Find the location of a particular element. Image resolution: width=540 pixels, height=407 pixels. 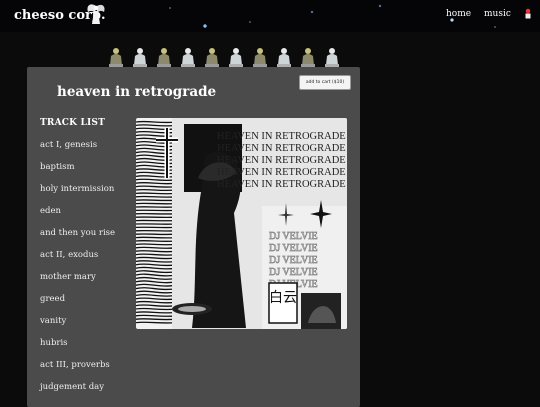

track-item: holy intermission is located at coordinates (77, 194).